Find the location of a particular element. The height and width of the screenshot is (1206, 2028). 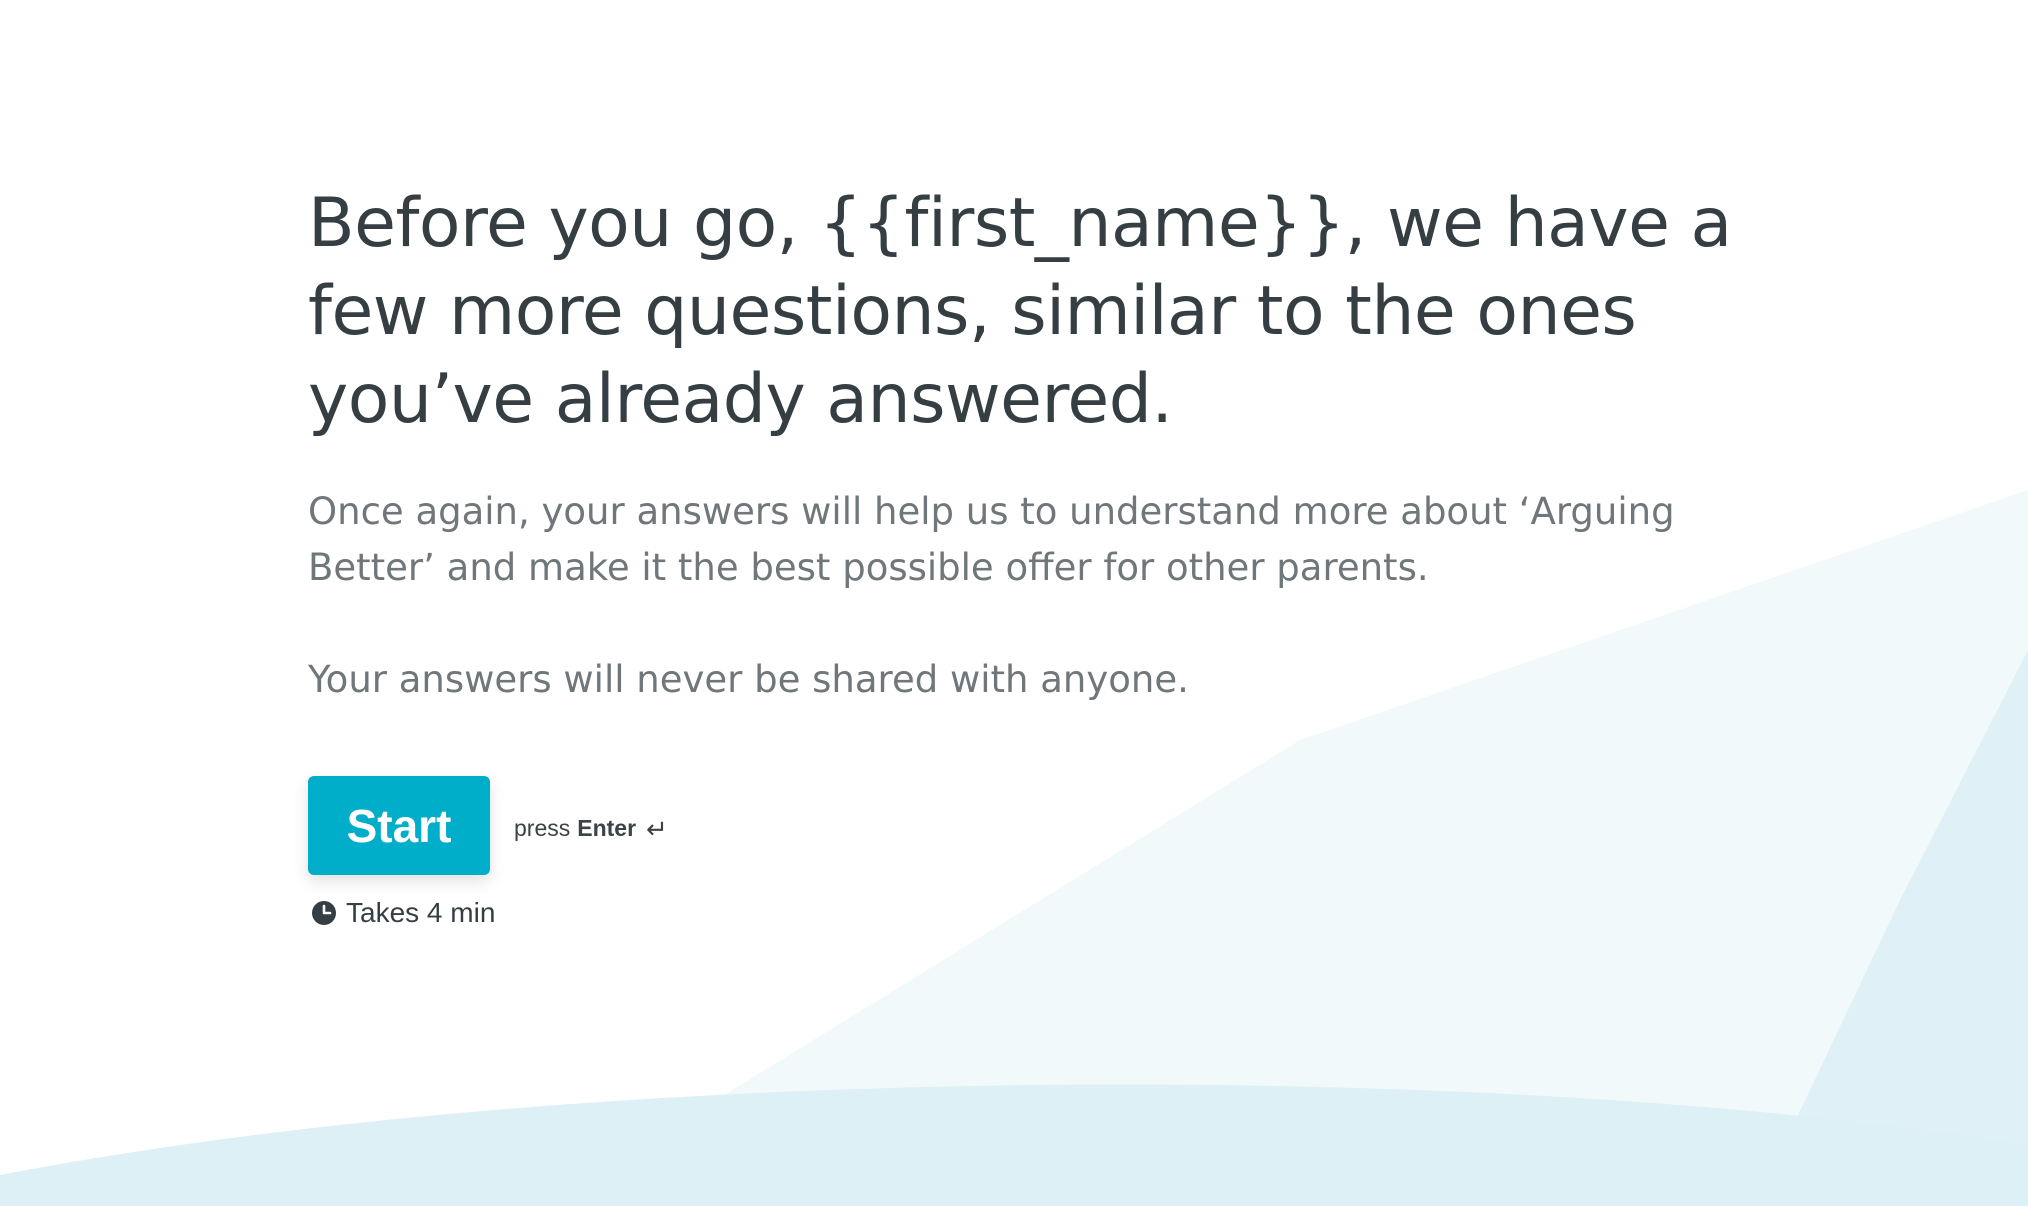

hint-key: Enter is located at coordinates (607, 828).